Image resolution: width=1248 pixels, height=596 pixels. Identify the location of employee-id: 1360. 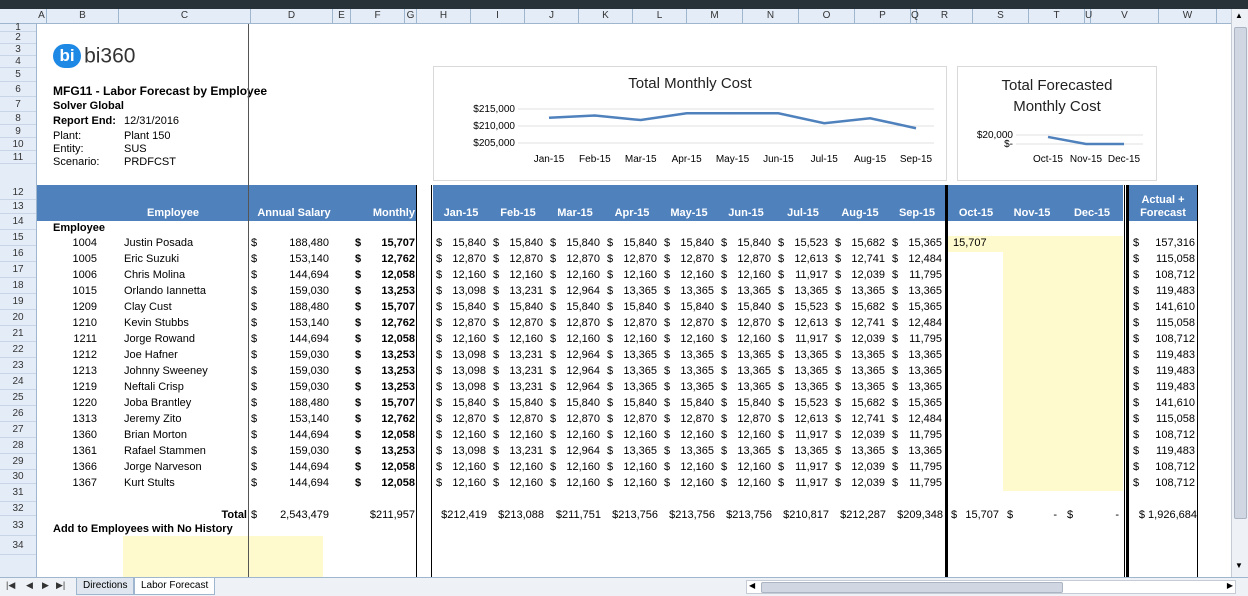
(77, 435).